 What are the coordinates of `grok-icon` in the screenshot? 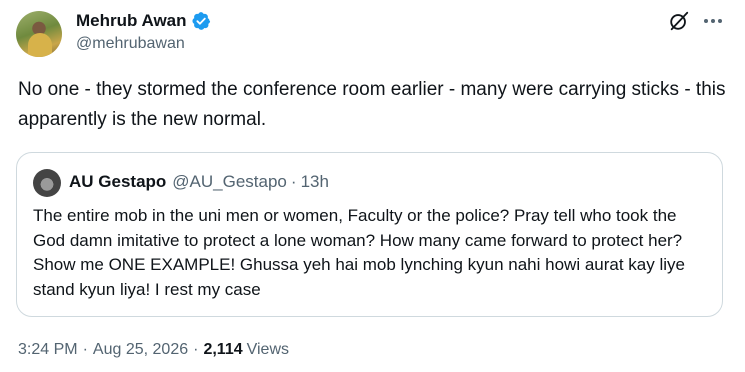 It's located at (679, 21).